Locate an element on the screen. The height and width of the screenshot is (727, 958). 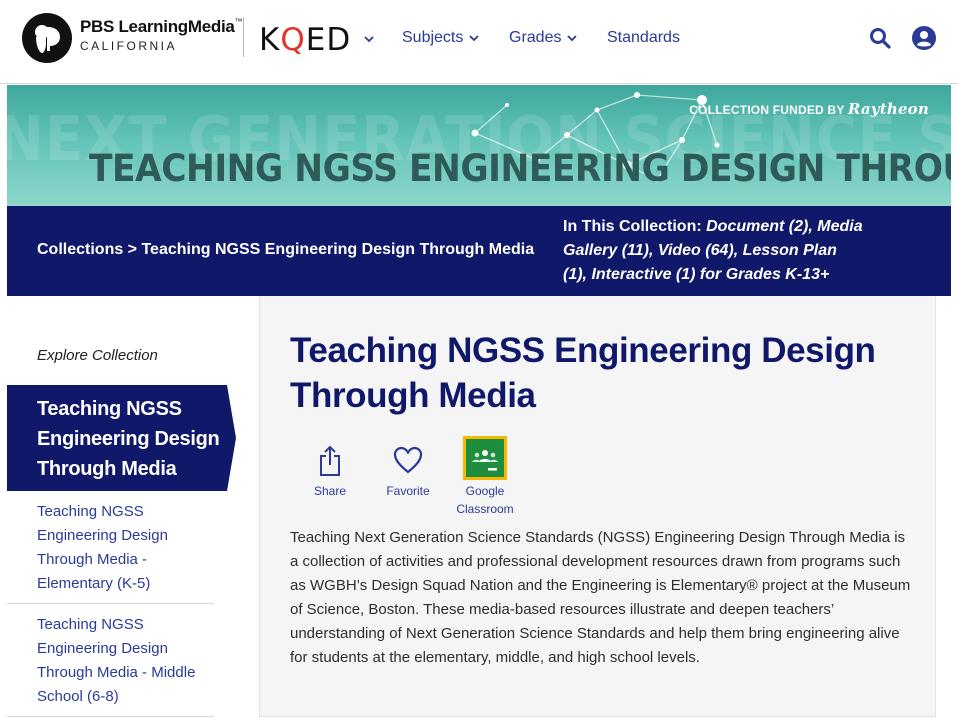
nav-grades: Grades is located at coordinates (543, 38).